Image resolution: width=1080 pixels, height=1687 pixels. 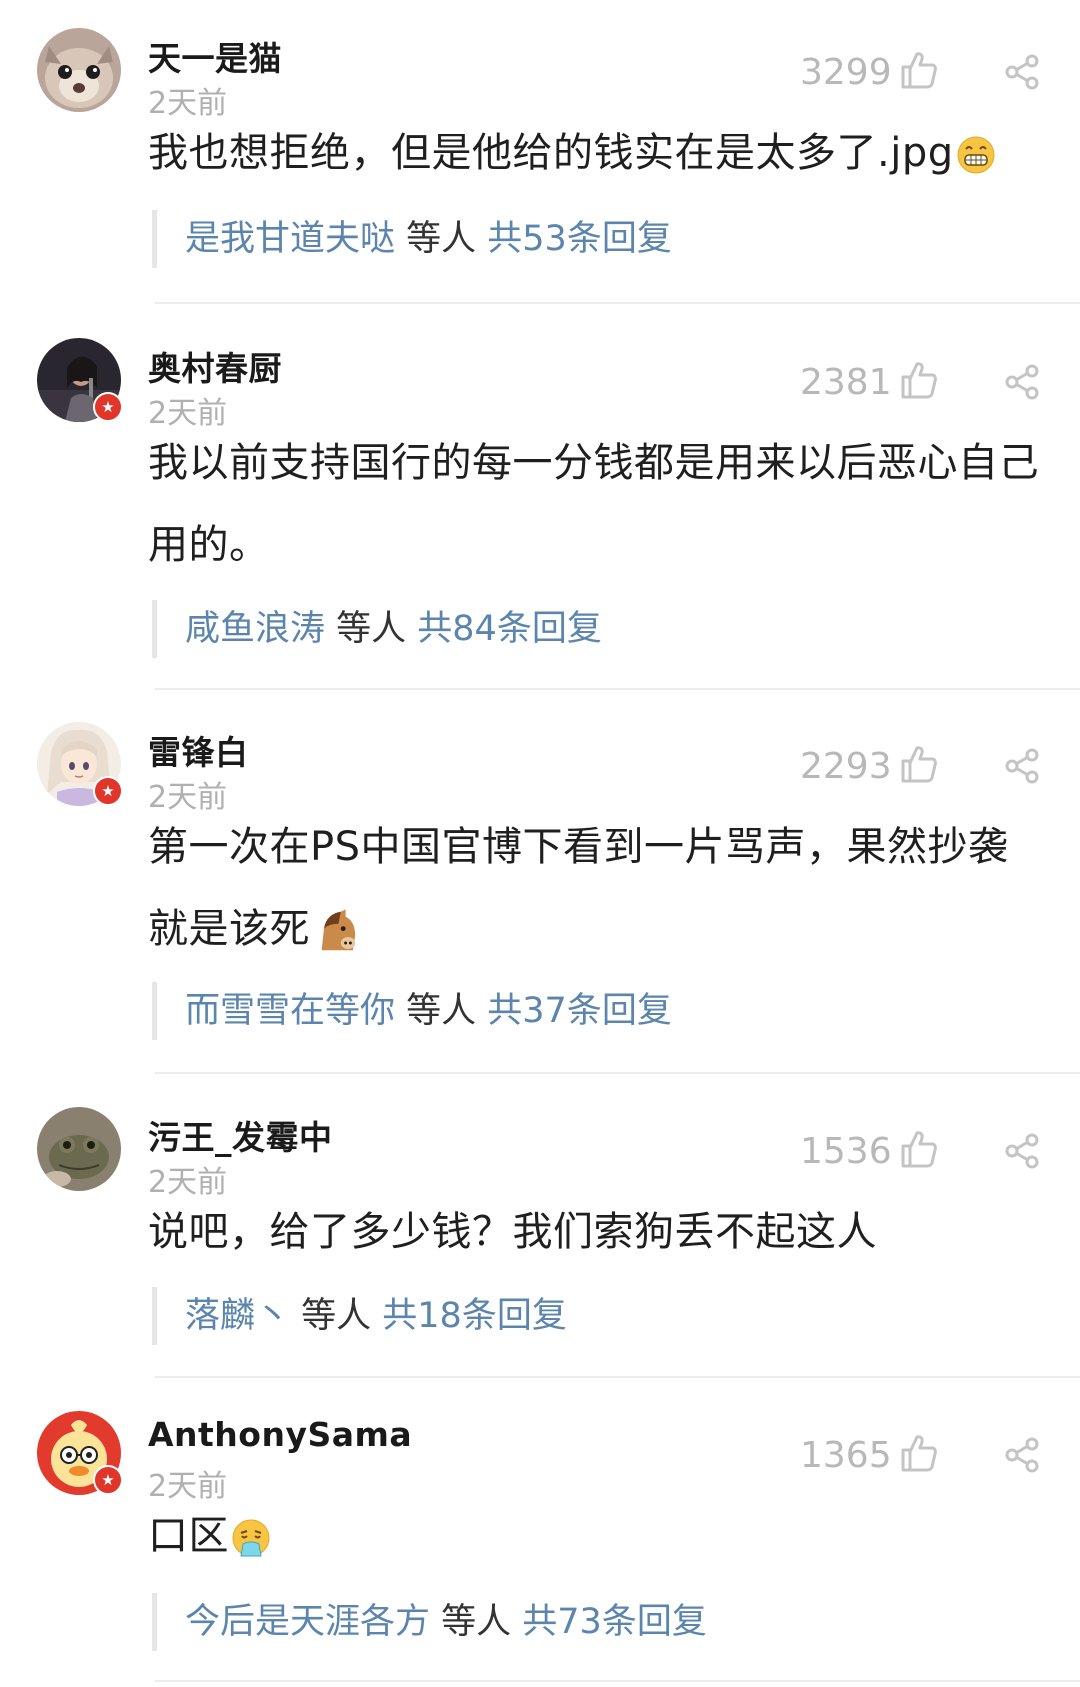 What do you see at coordinates (198, 750) in the screenshot?
I see `username: 雷锋白` at bounding box center [198, 750].